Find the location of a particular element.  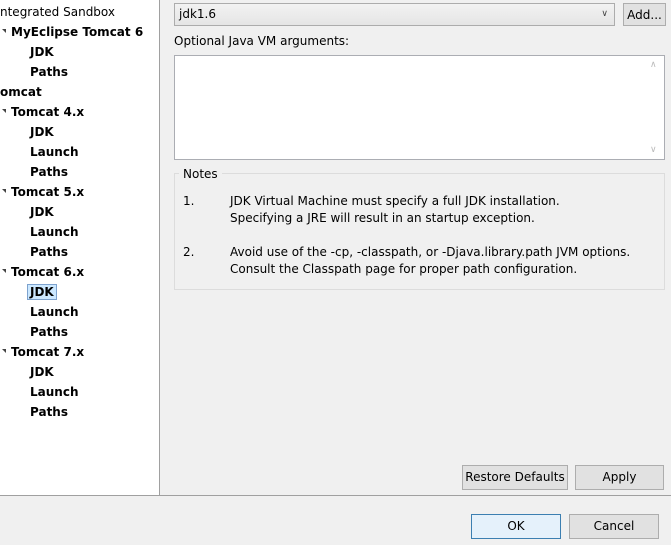

scroll-up-icon: ∧ is located at coordinates (659, 65).